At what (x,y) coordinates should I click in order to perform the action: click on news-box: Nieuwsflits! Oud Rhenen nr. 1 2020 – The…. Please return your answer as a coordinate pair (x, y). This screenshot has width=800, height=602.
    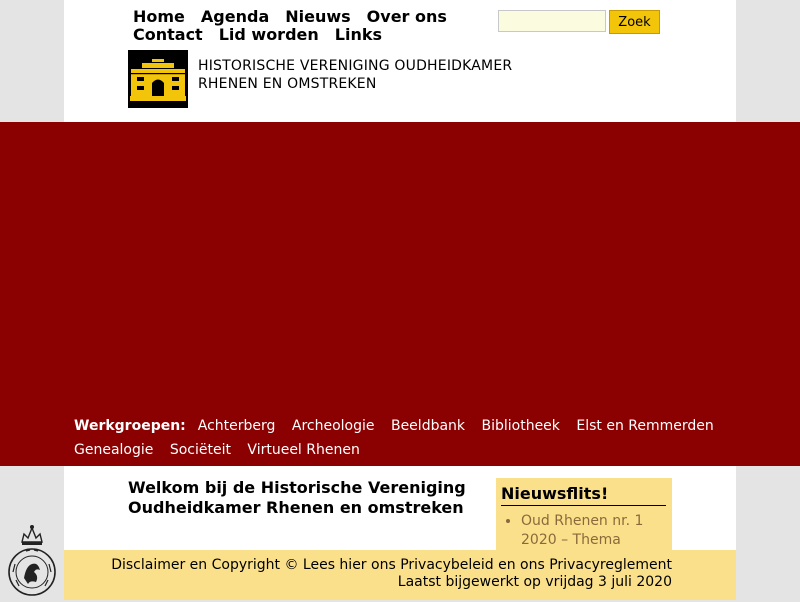
    Looking at the image, I should click on (584, 514).